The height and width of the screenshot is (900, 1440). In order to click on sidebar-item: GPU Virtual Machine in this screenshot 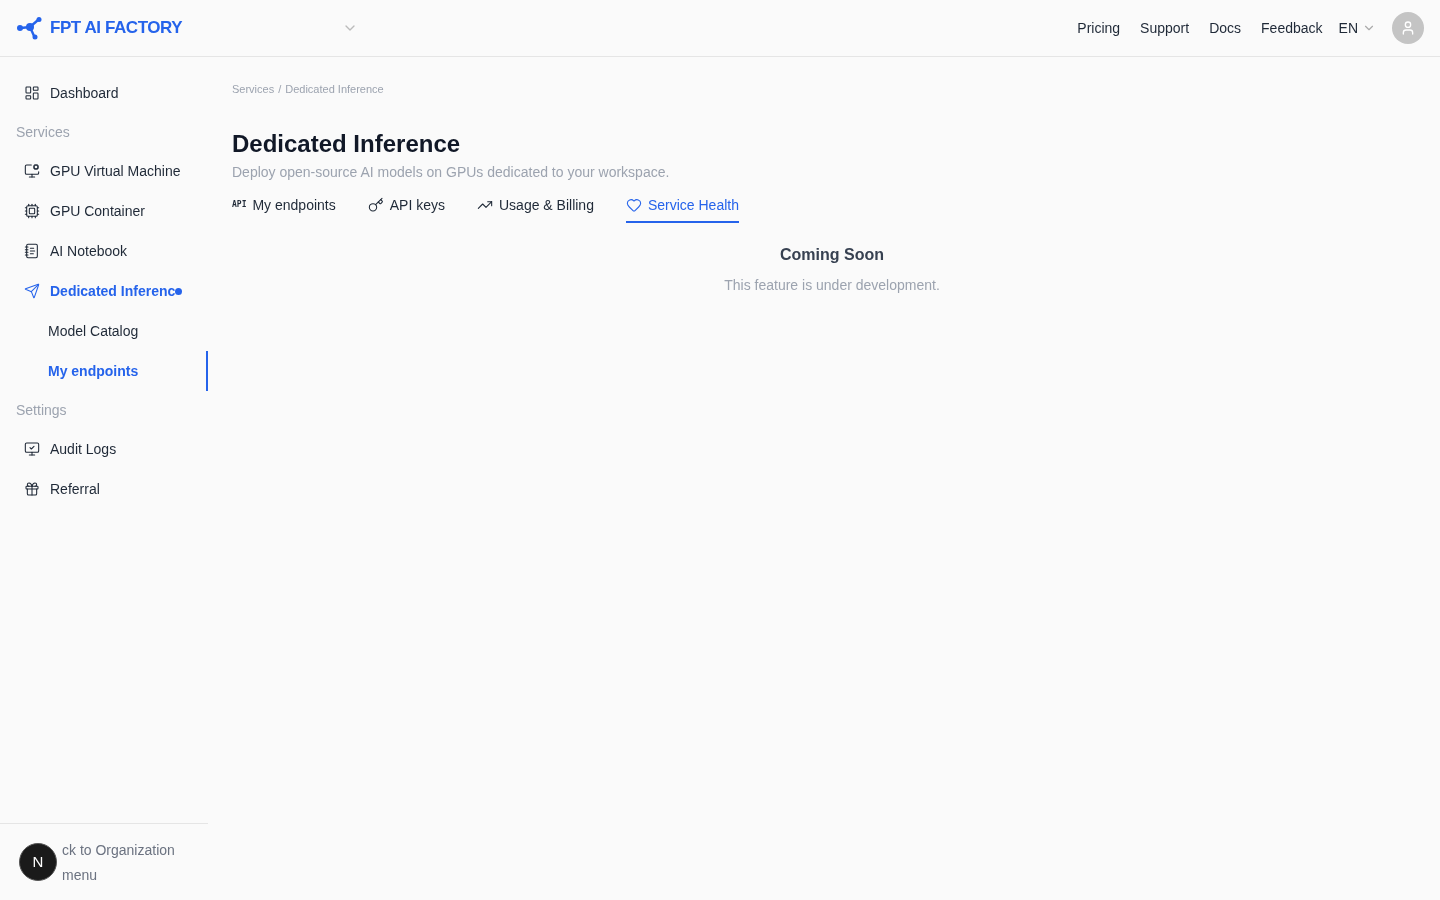, I will do `click(104, 171)`.